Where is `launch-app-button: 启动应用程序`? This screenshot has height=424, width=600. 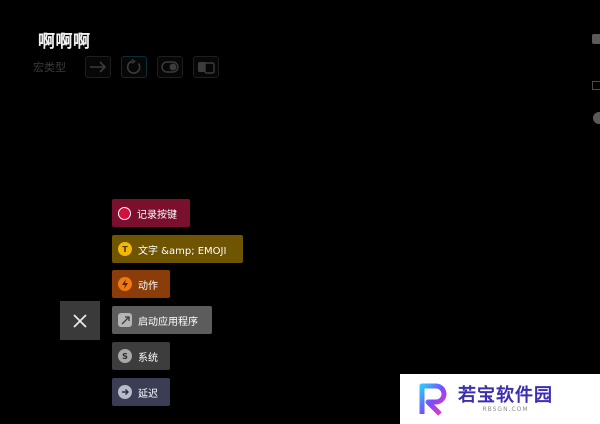 launch-app-button: 启动应用程序 is located at coordinates (162, 320).